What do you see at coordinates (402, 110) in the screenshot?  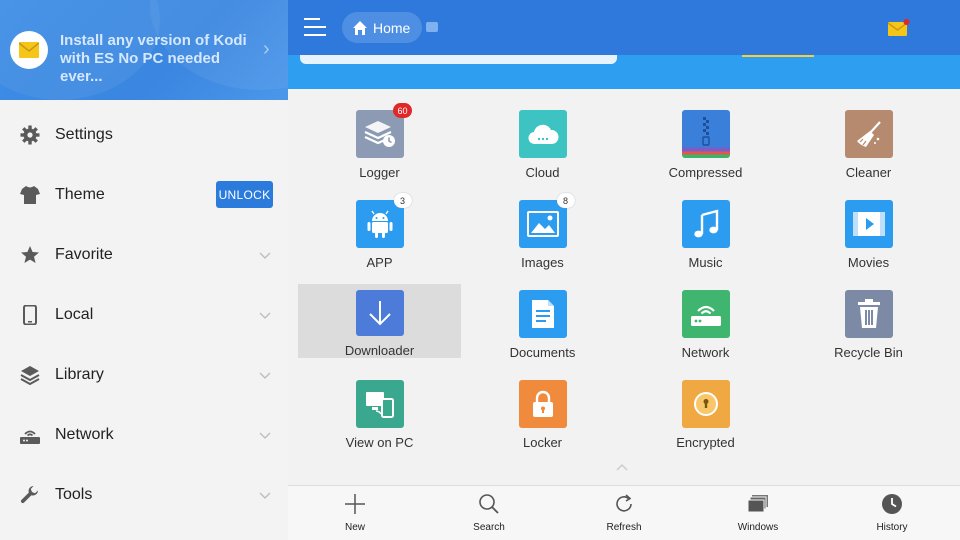 I see `count-badge: 60` at bounding box center [402, 110].